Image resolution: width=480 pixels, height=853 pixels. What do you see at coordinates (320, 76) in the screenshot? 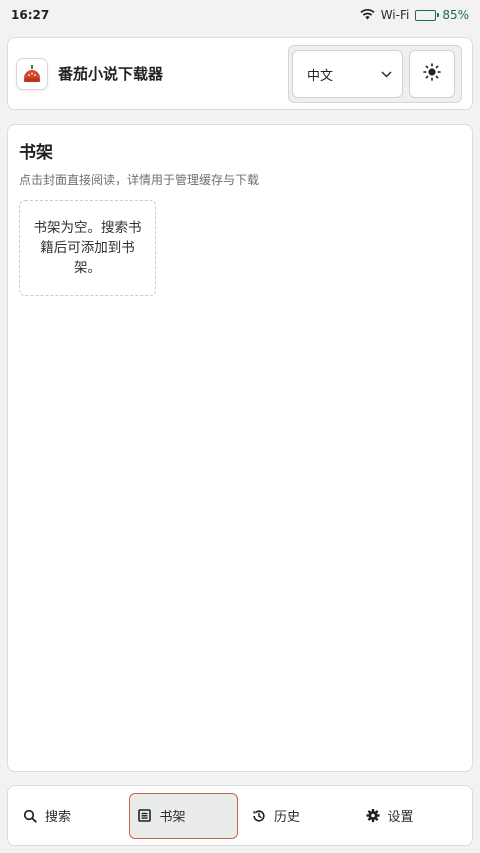
I see `language-selected-value: 中文` at bounding box center [320, 76].